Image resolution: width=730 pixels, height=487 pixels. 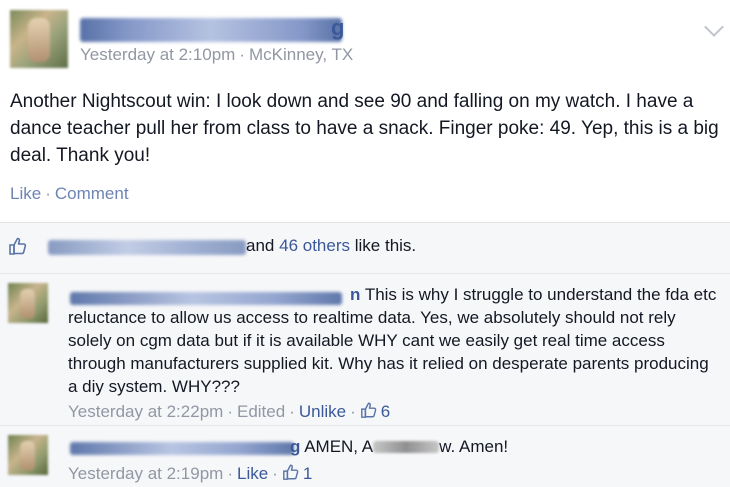 I want to click on comment-body: g AMEN, A w. Amen!, so click(x=393, y=446).